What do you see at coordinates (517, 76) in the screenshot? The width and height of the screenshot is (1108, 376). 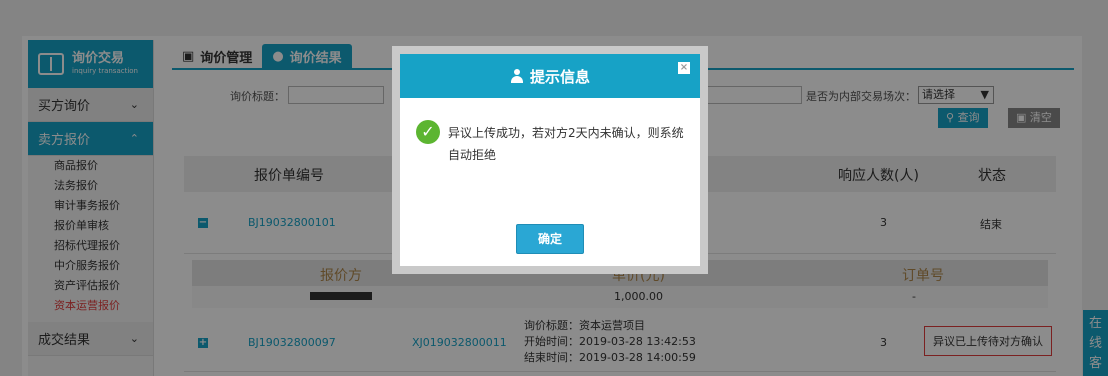 I see `user-icon` at bounding box center [517, 76].